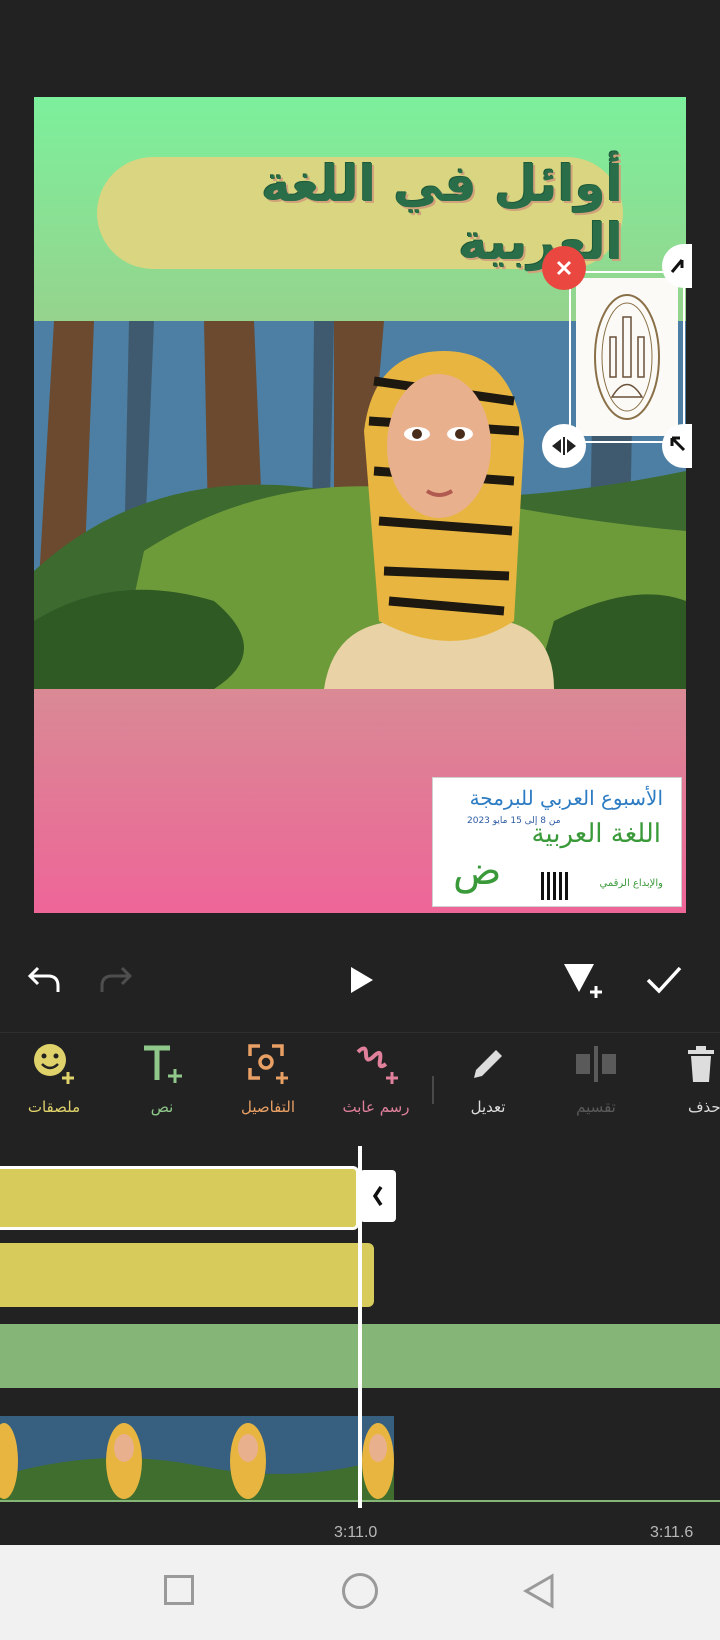 The height and width of the screenshot is (1640, 720). I want to click on tool-label: ملصقات, so click(54, 1107).